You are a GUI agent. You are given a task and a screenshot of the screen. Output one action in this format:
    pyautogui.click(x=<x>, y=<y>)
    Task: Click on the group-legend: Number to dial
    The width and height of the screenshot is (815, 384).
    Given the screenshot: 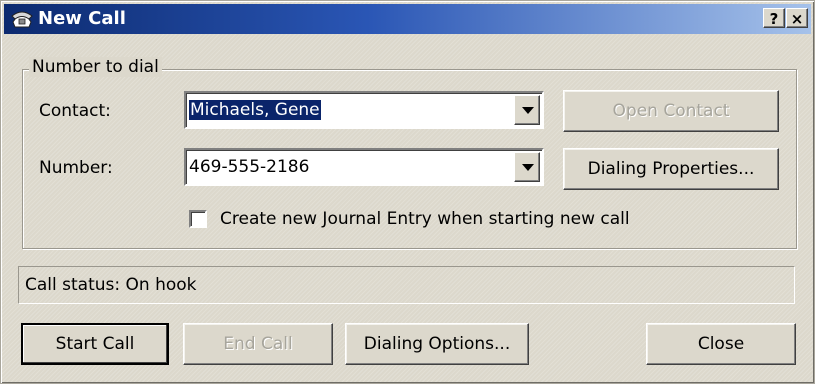 What is the action you would take?
    pyautogui.click(x=95, y=67)
    